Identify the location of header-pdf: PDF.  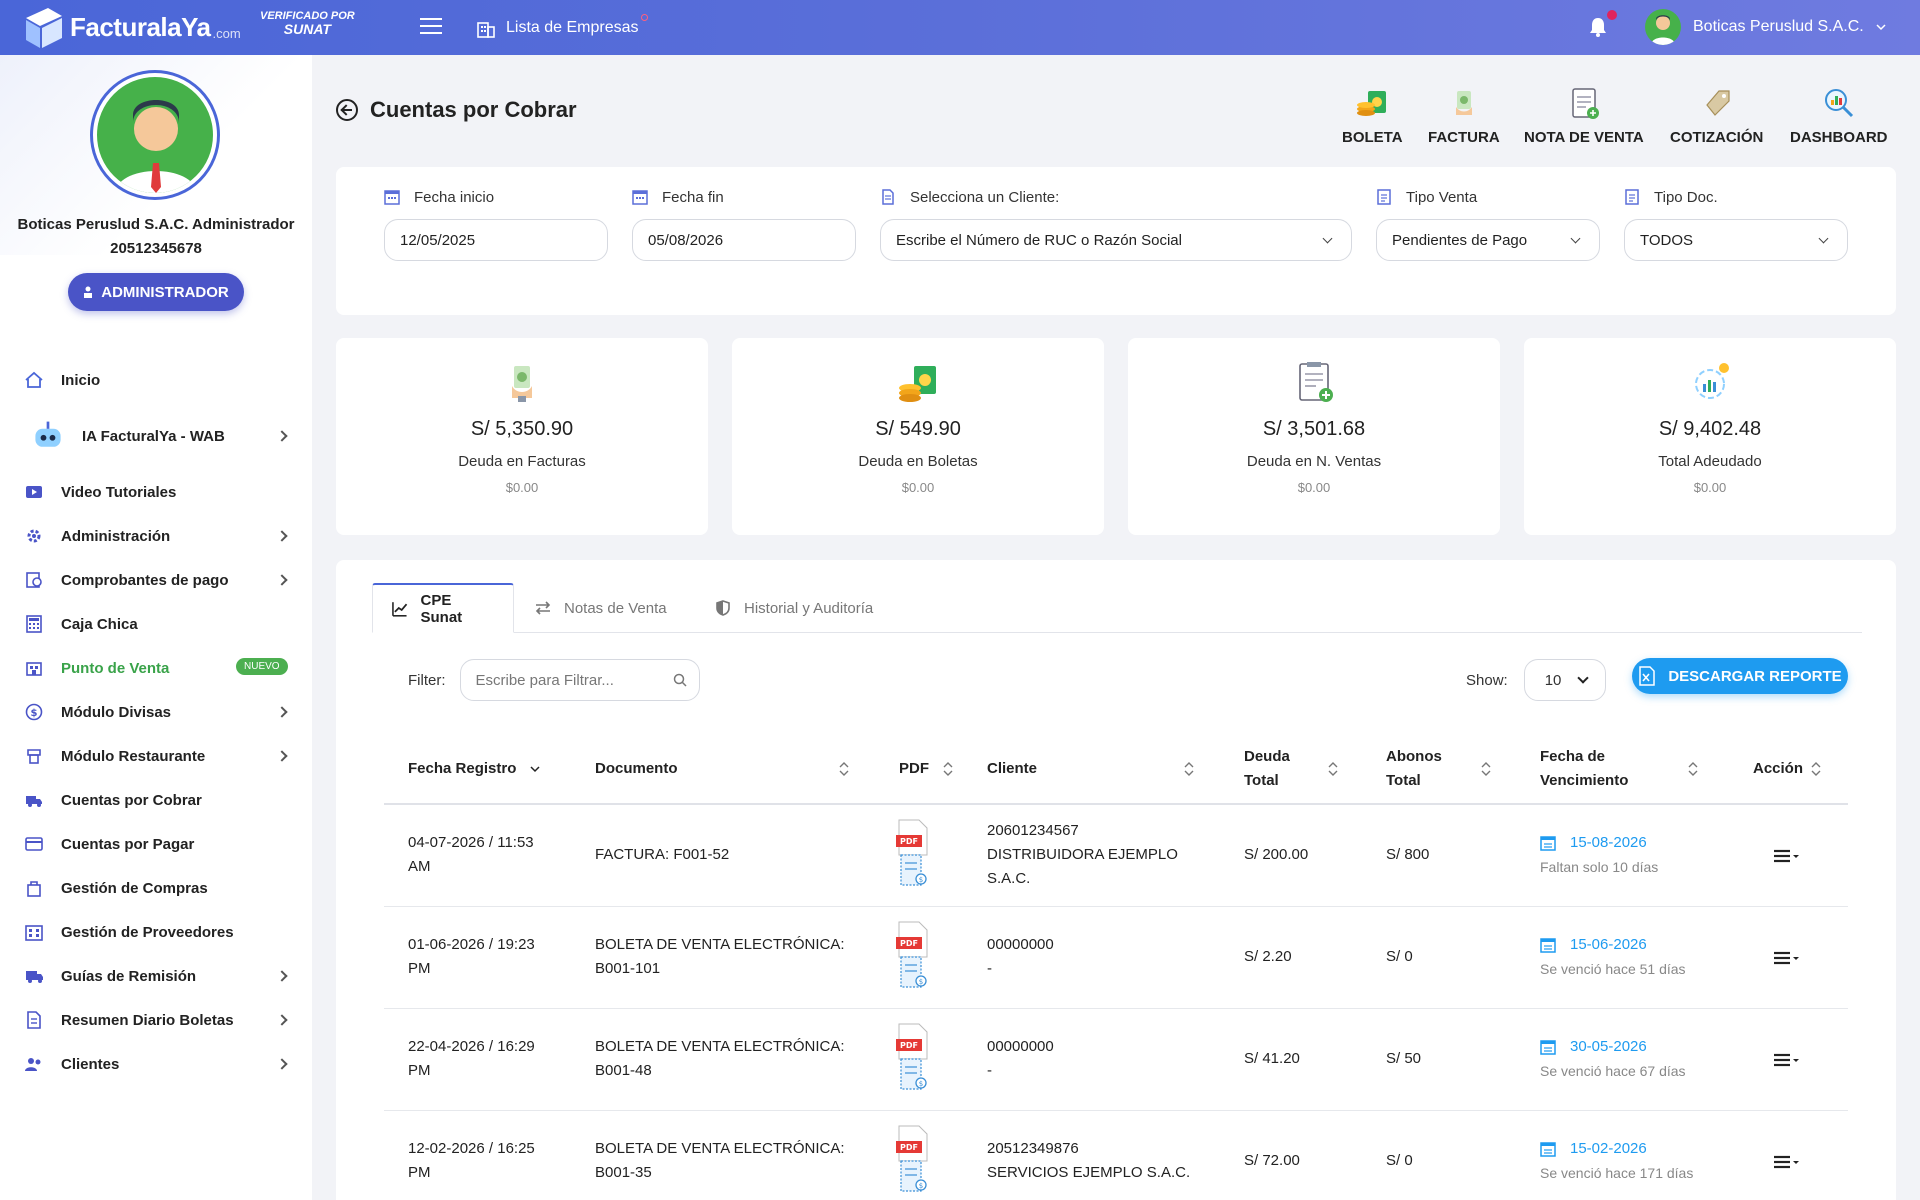
(914, 769).